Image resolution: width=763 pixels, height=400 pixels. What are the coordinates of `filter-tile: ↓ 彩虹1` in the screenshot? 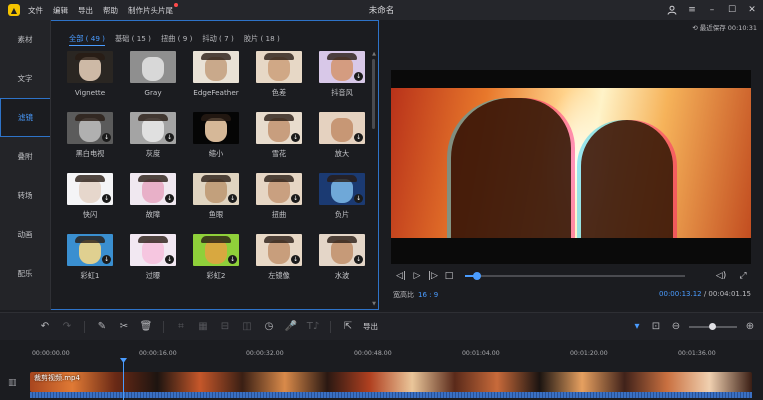 It's located at (90, 257).